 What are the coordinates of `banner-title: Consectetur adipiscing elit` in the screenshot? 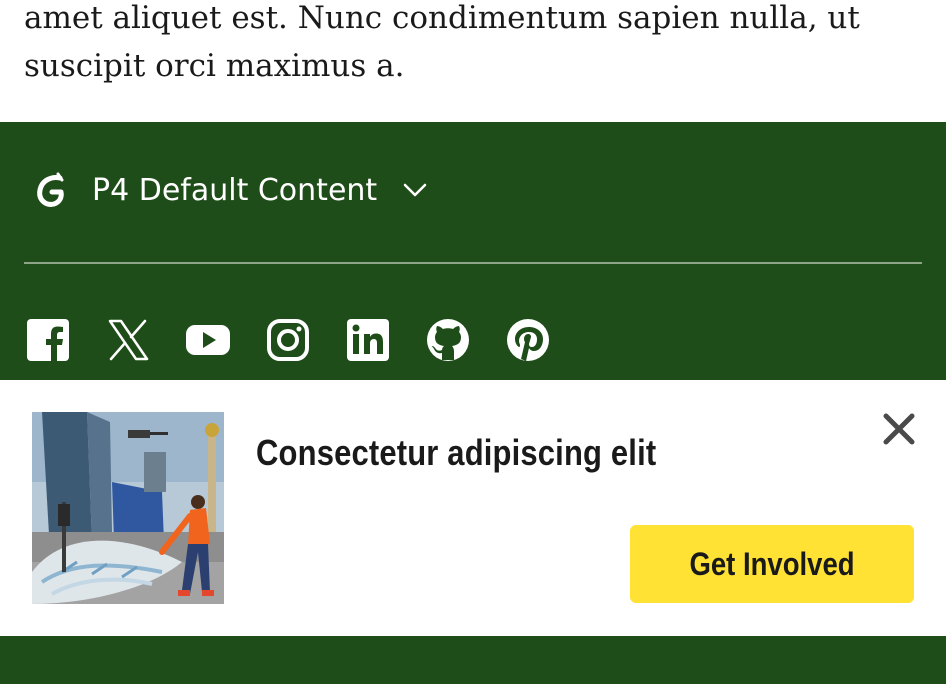 It's located at (456, 452).